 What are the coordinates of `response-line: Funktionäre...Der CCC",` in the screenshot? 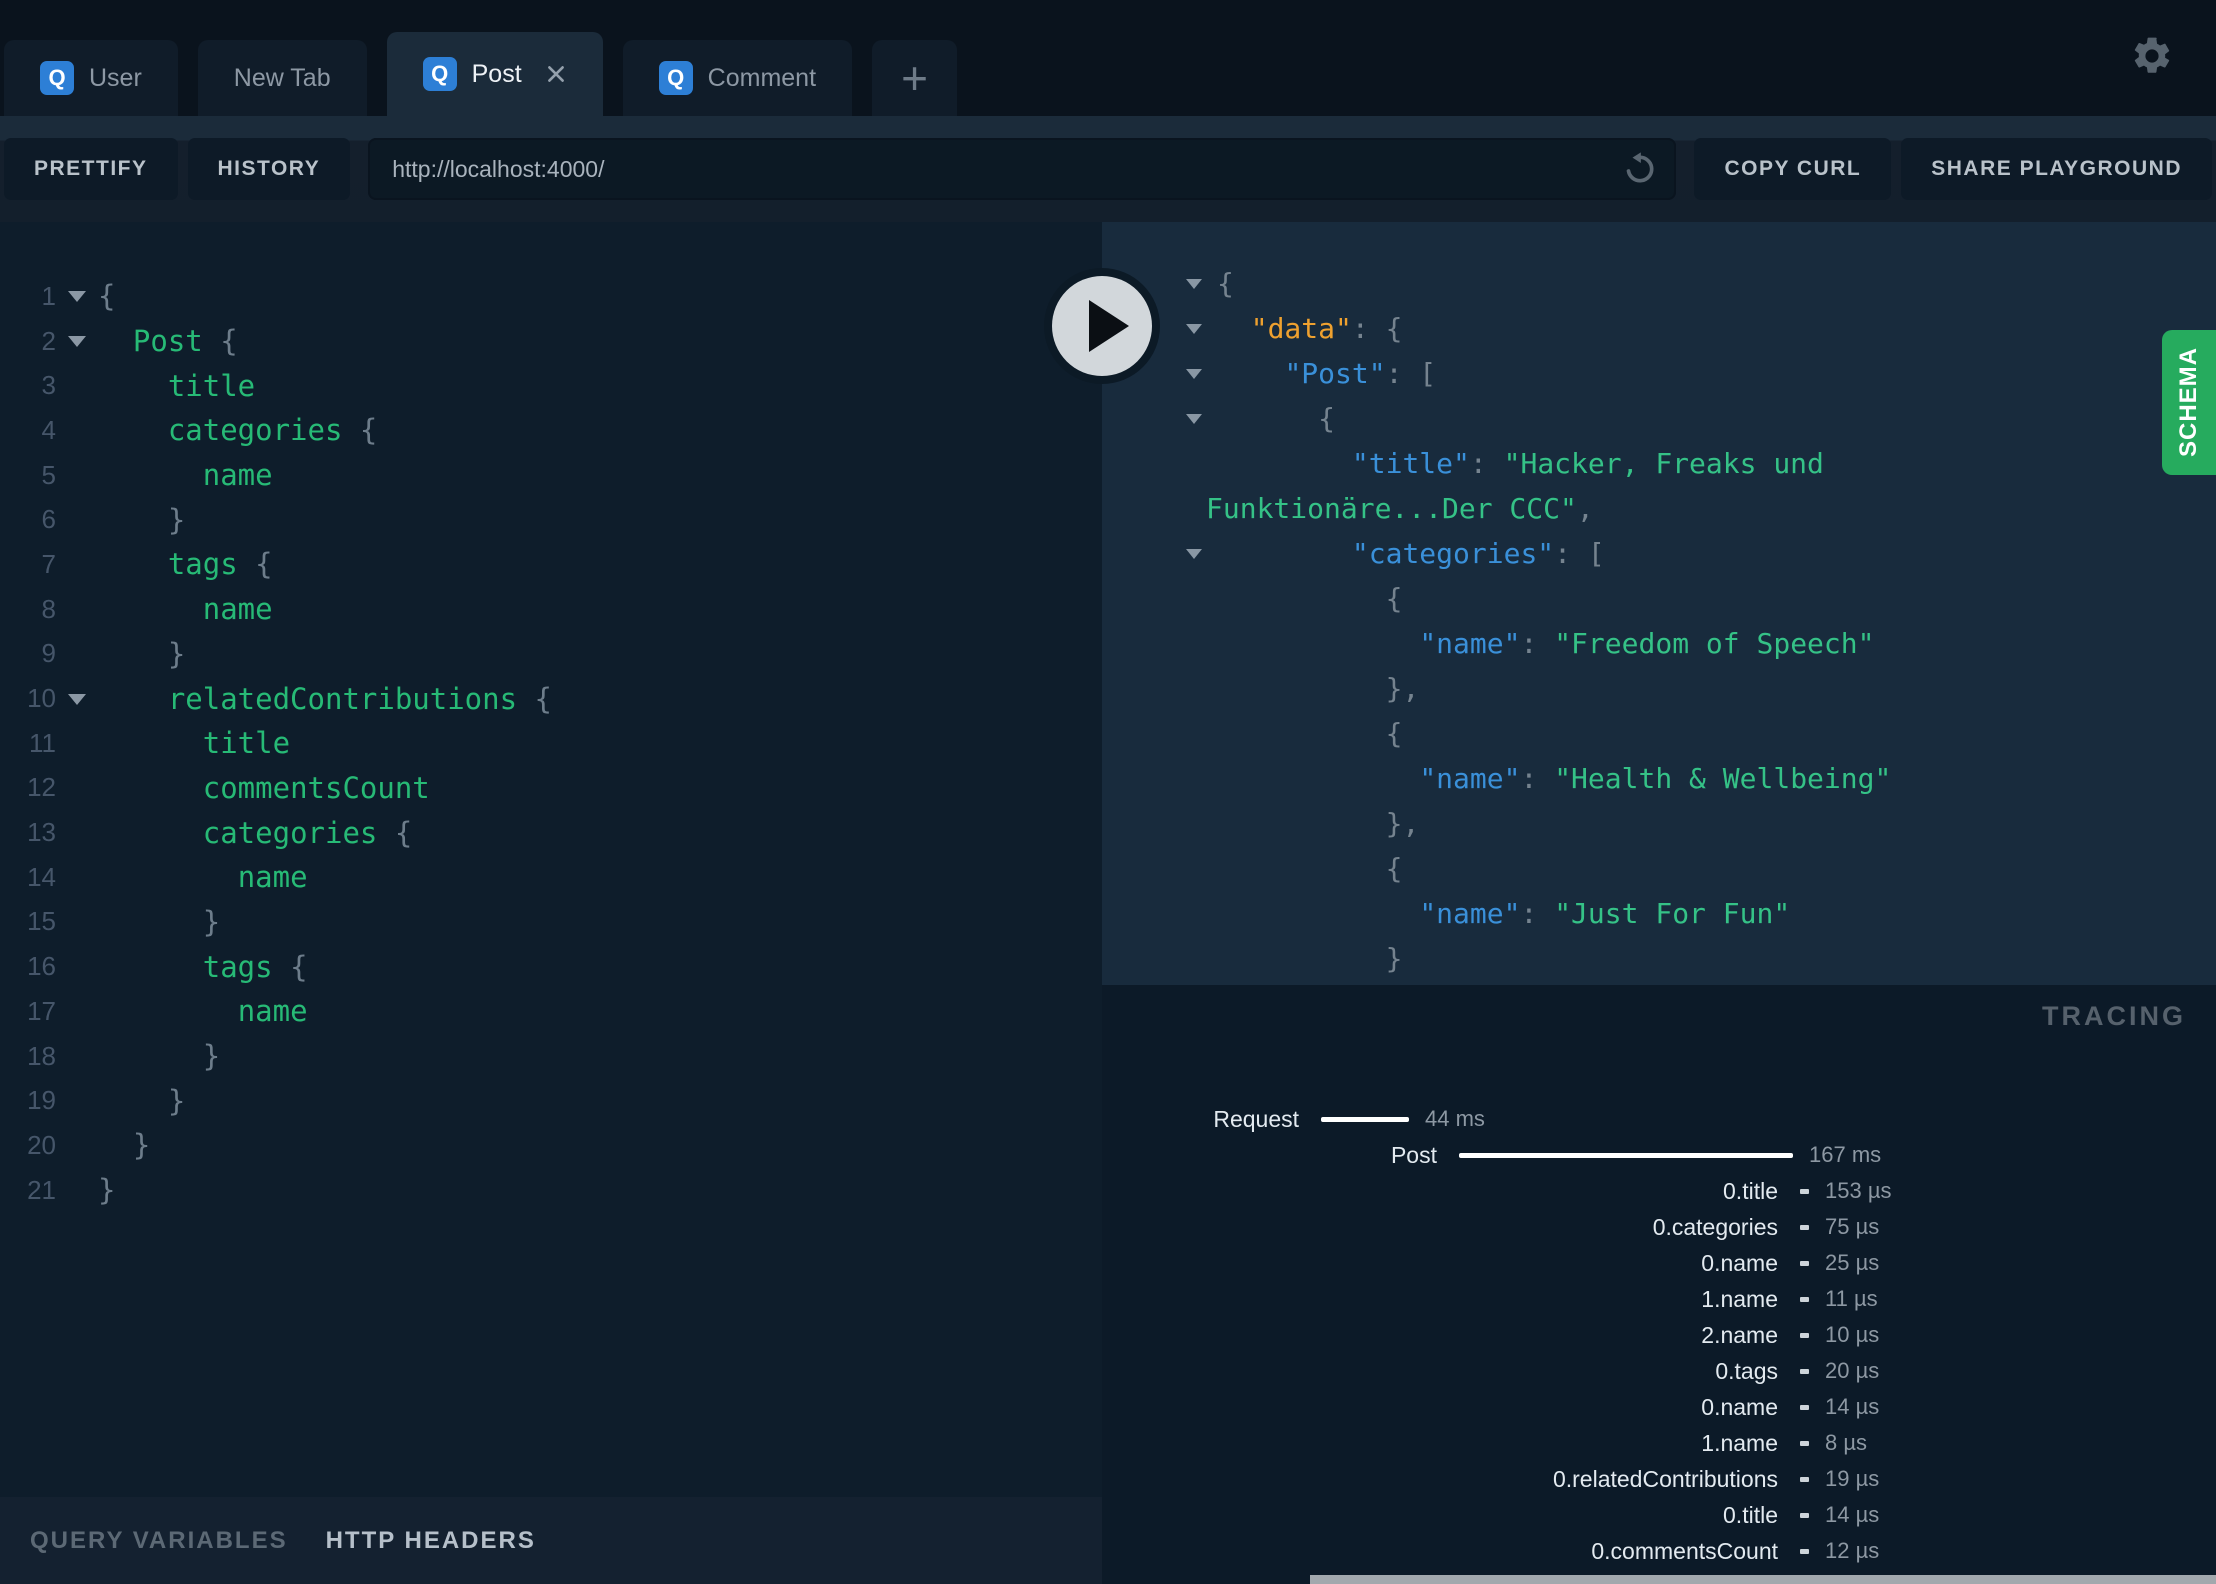 It's located at (1659, 508).